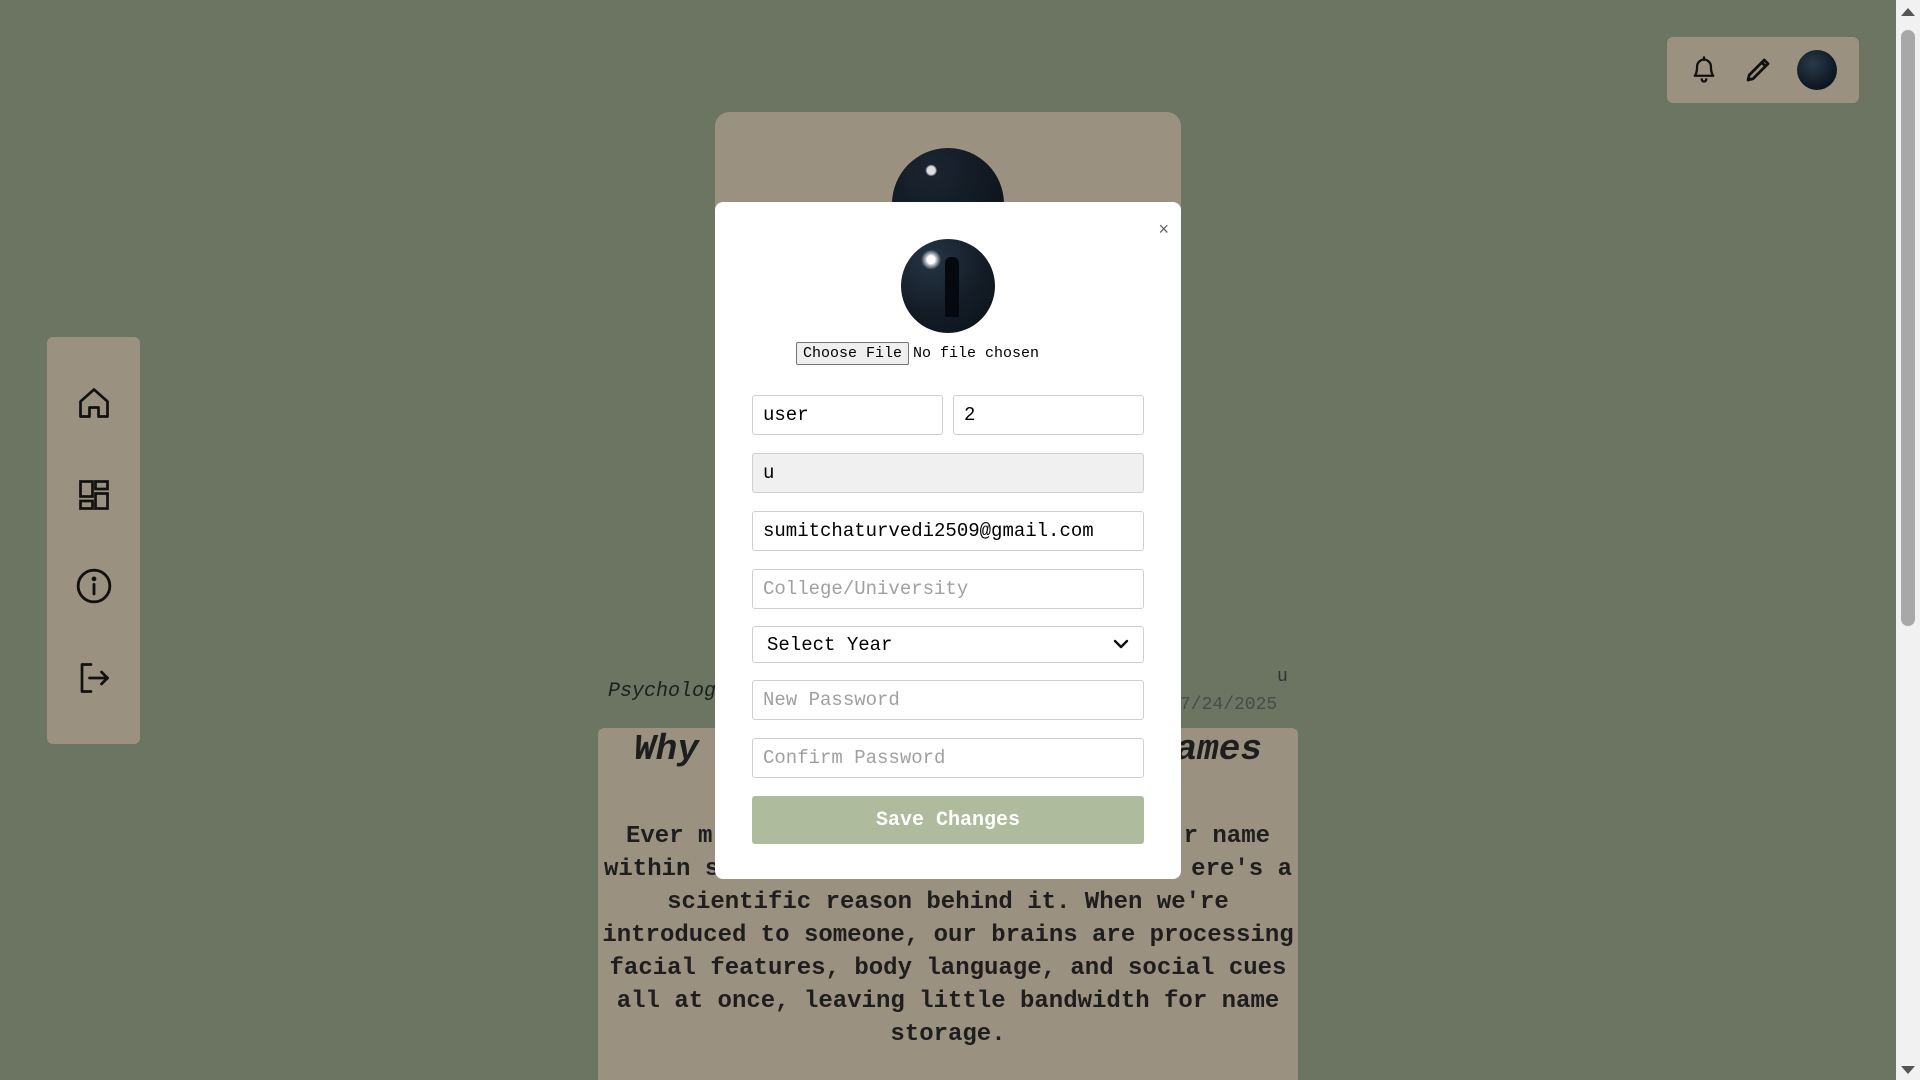 This screenshot has height=1080, width=1920. Describe the element at coordinates (1163, 229) in the screenshot. I see `close-icon: ×` at that location.